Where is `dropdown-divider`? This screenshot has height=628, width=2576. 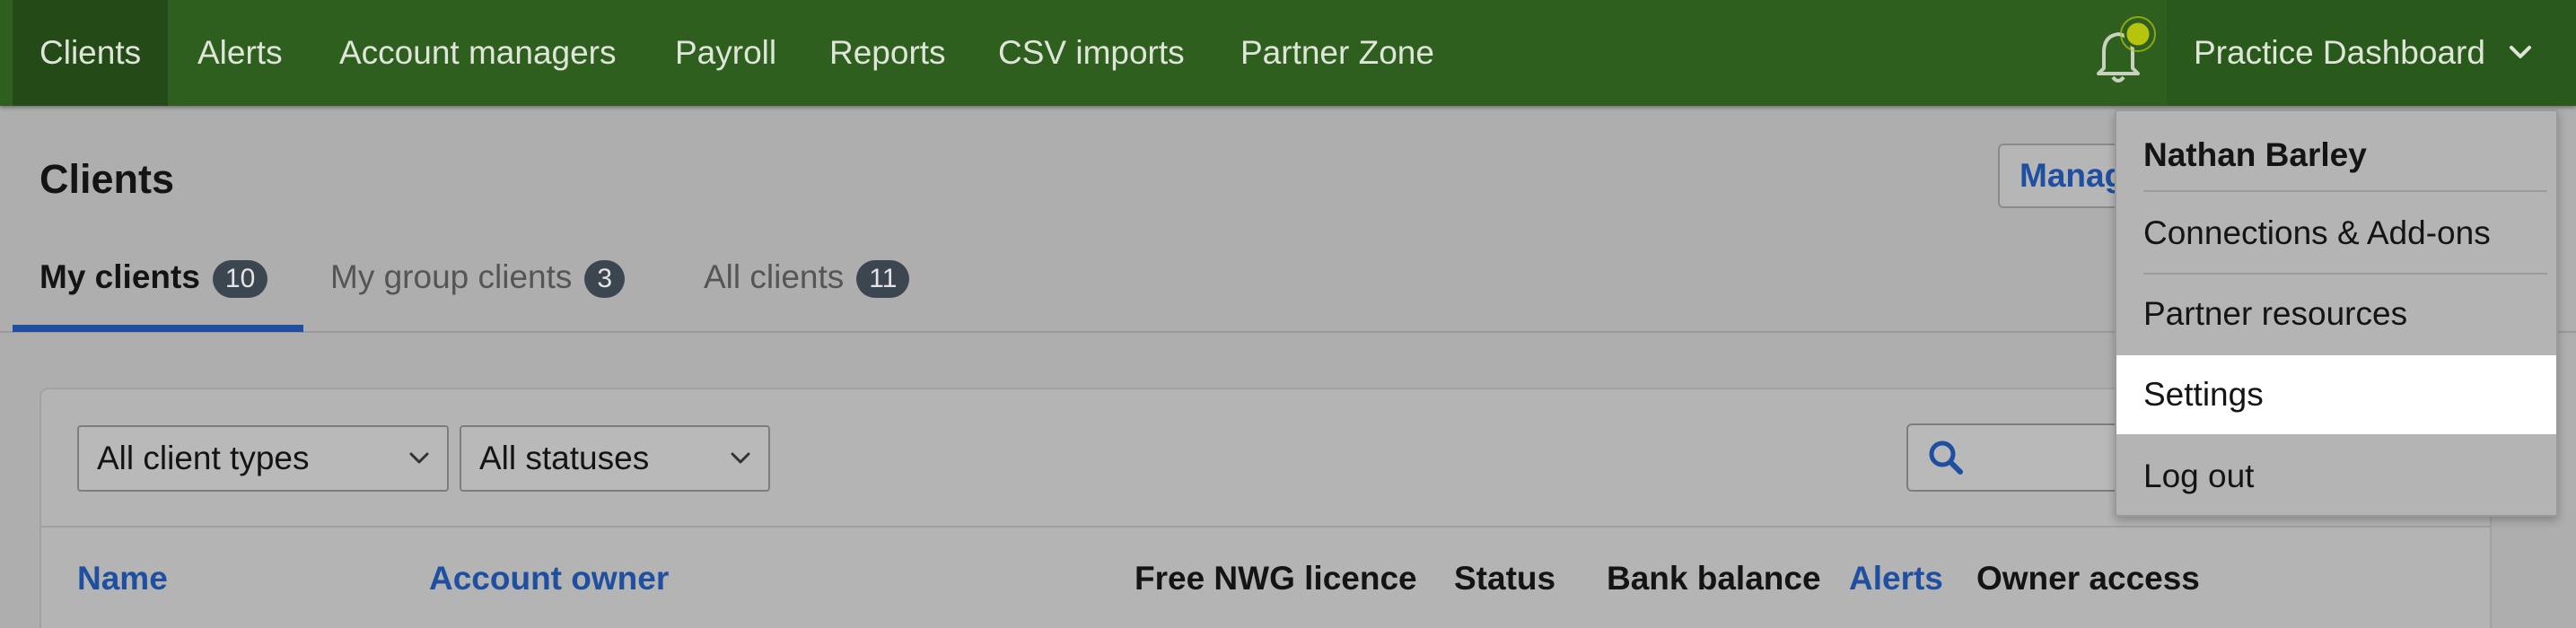
dropdown-divider is located at coordinates (2345, 191).